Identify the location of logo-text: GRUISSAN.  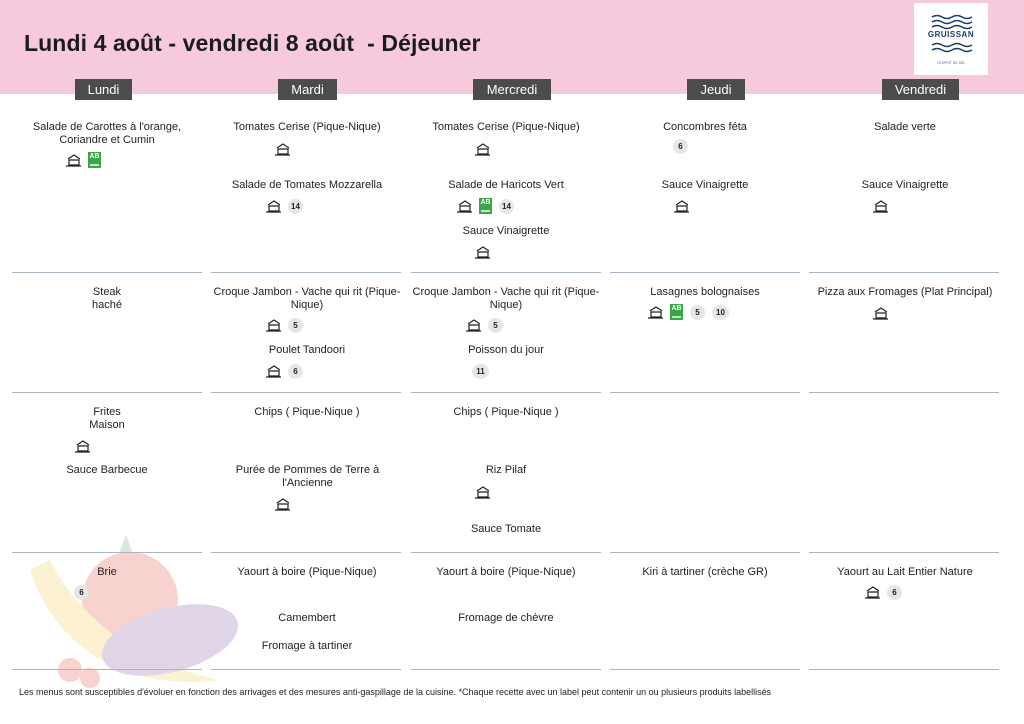
(951, 34).